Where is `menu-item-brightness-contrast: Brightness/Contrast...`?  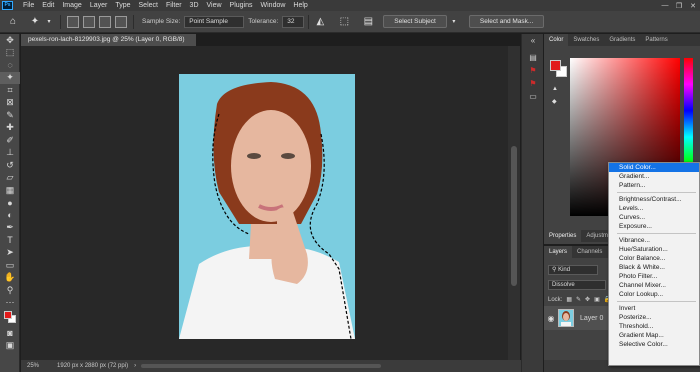 menu-item-brightness-contrast: Brightness/Contrast... is located at coordinates (654, 199).